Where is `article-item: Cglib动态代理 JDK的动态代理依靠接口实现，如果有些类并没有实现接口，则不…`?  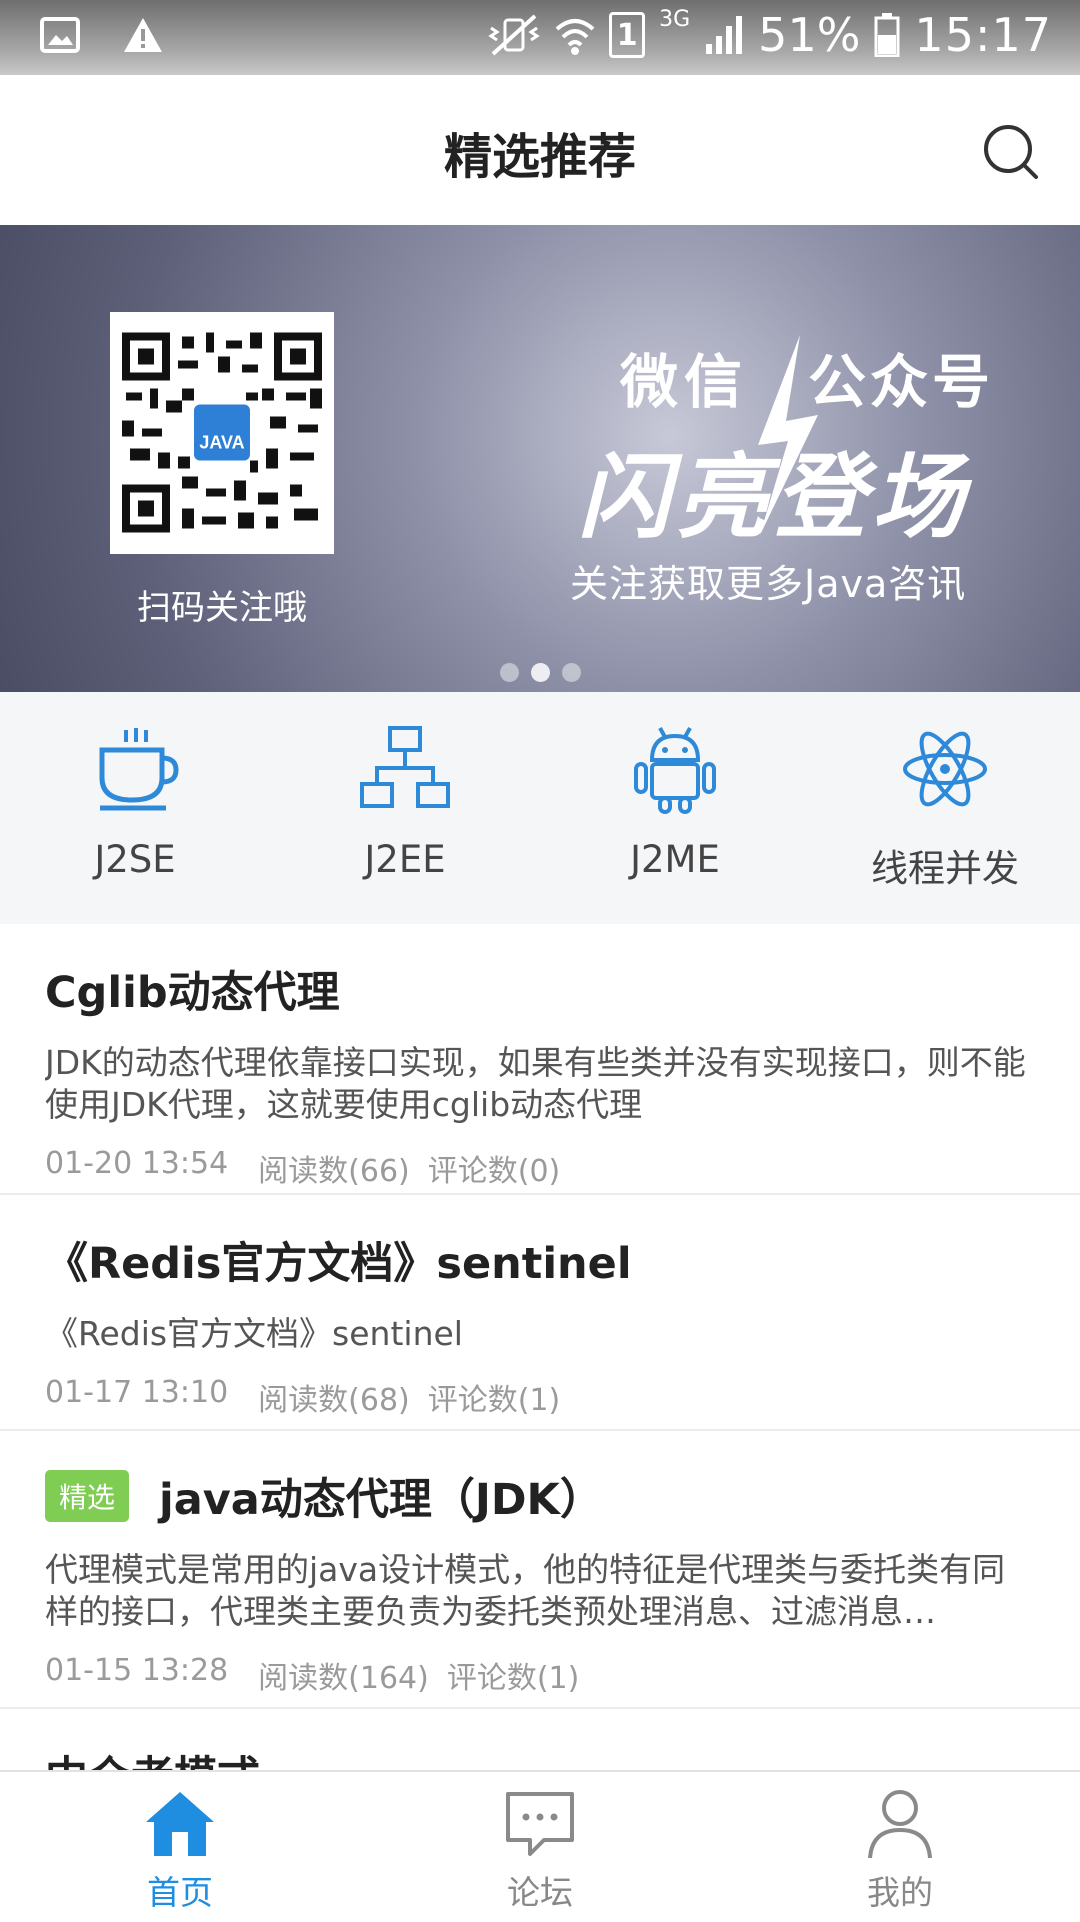
article-item: Cglib动态代理 JDK的动态代理依靠接口实现，如果有些类并没有实现接口，则不… is located at coordinates (540, 1059).